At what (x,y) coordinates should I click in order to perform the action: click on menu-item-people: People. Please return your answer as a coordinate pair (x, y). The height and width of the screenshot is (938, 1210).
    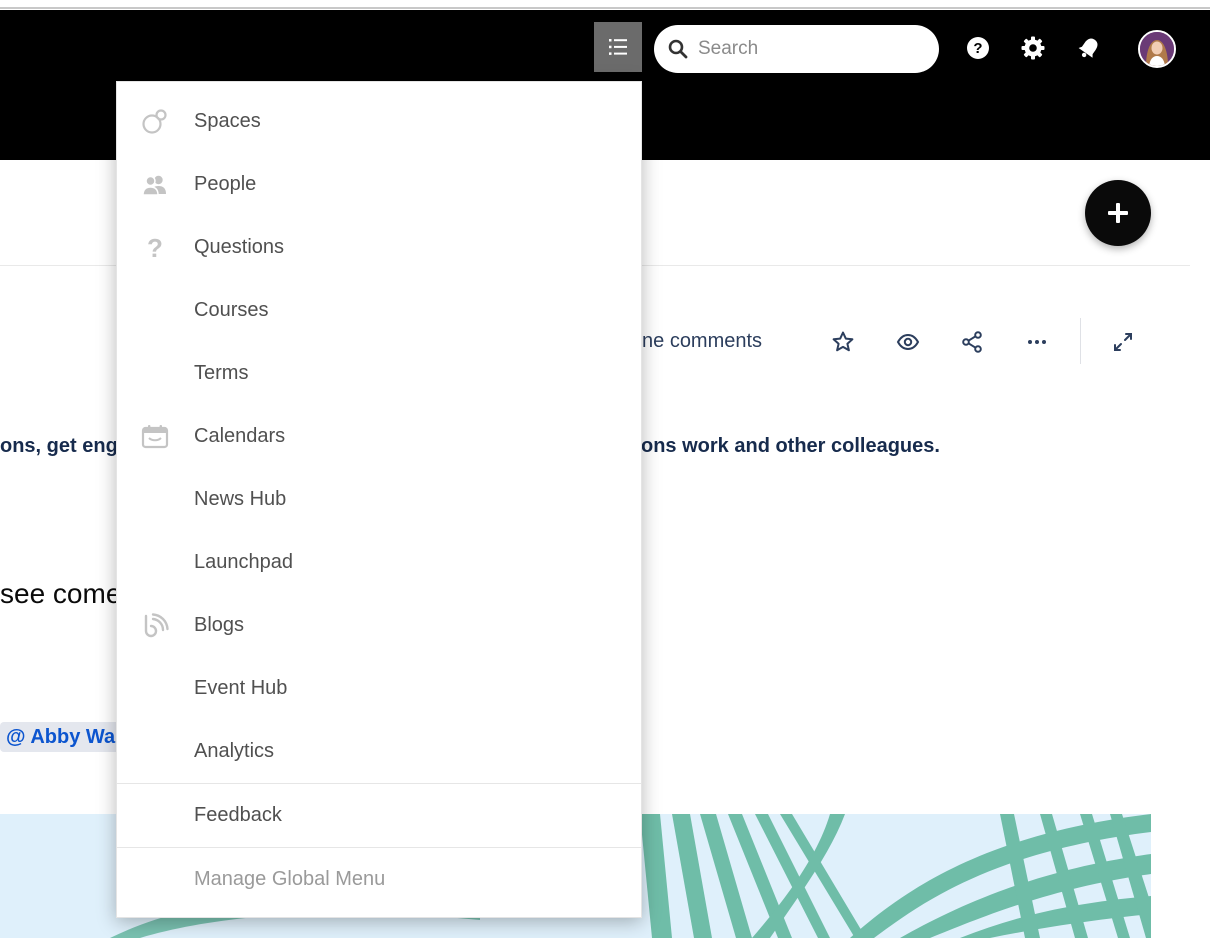
    Looking at the image, I should click on (379, 184).